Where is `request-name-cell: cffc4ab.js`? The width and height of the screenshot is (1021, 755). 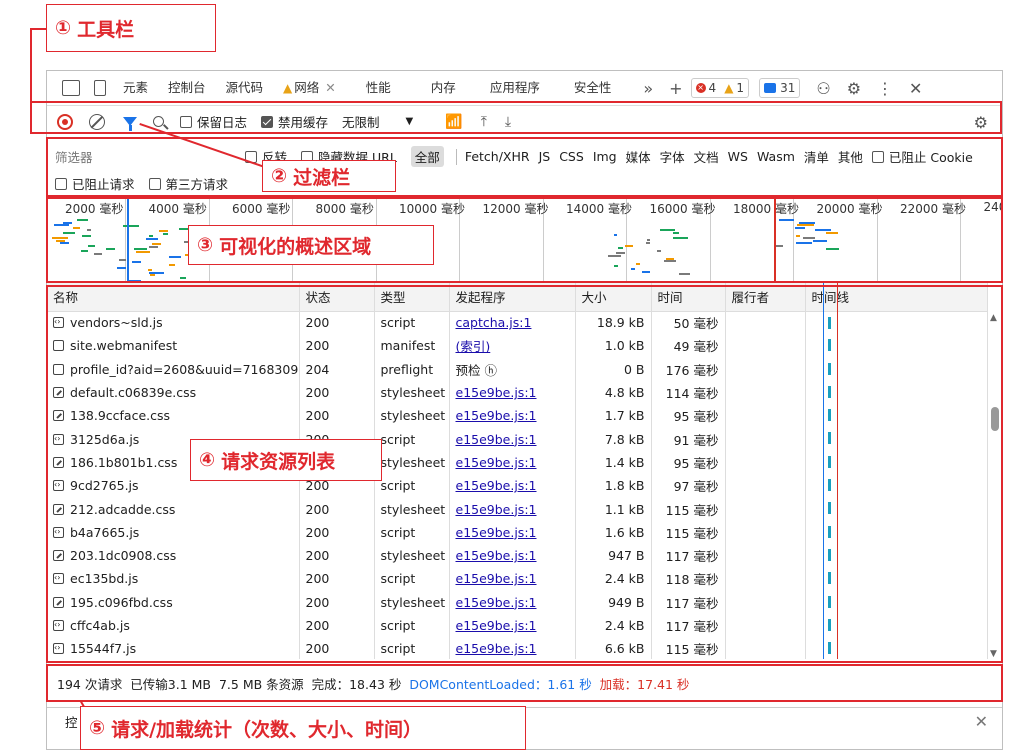 request-name-cell: cffc4ab.js is located at coordinates (173, 625).